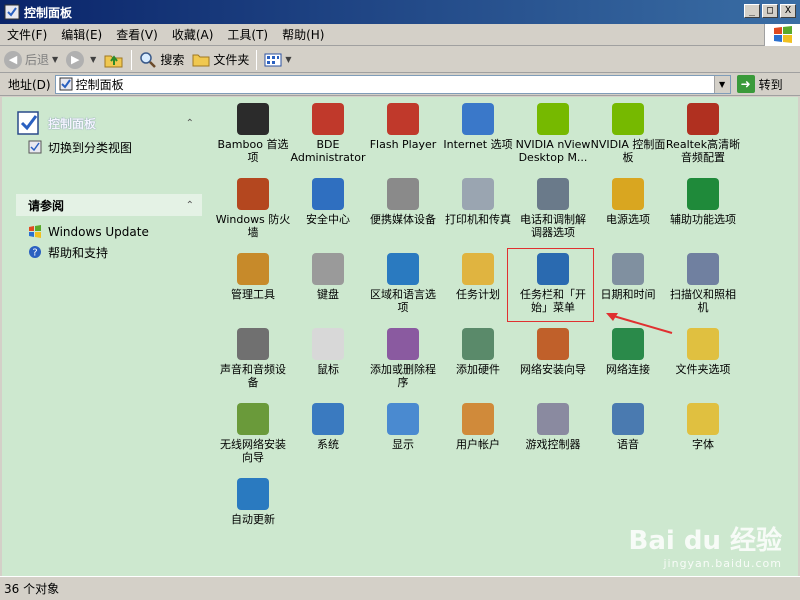 The image size is (800, 600). I want to click on control-panel-item: Bamboo 首选项, so click(253, 133).